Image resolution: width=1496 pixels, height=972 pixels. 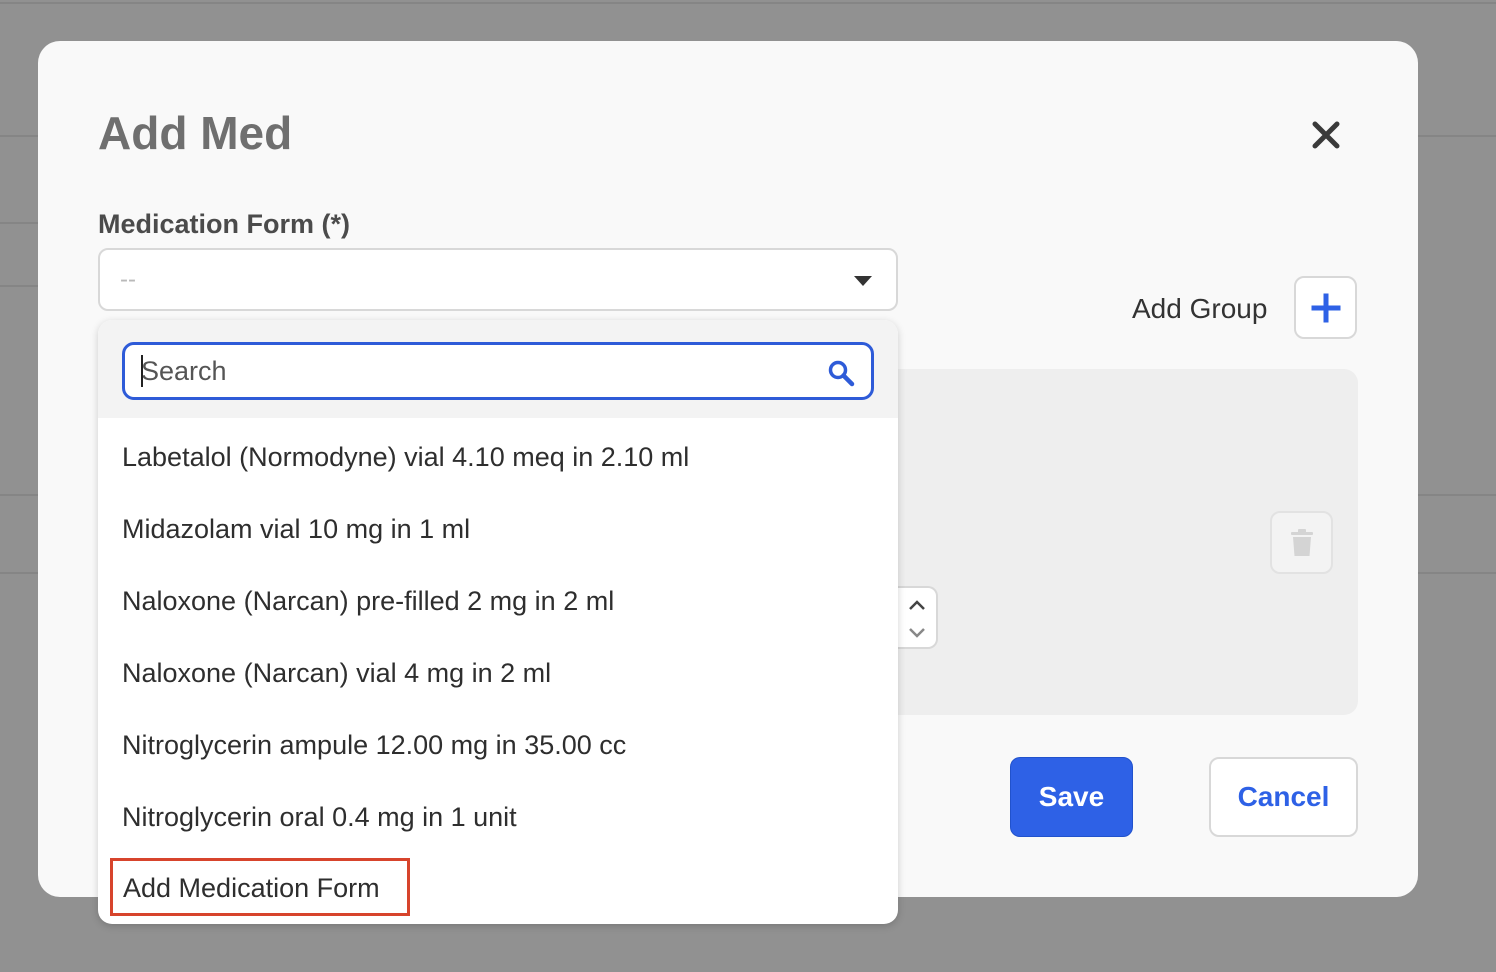 I want to click on delete-group-button, so click(x=1301, y=542).